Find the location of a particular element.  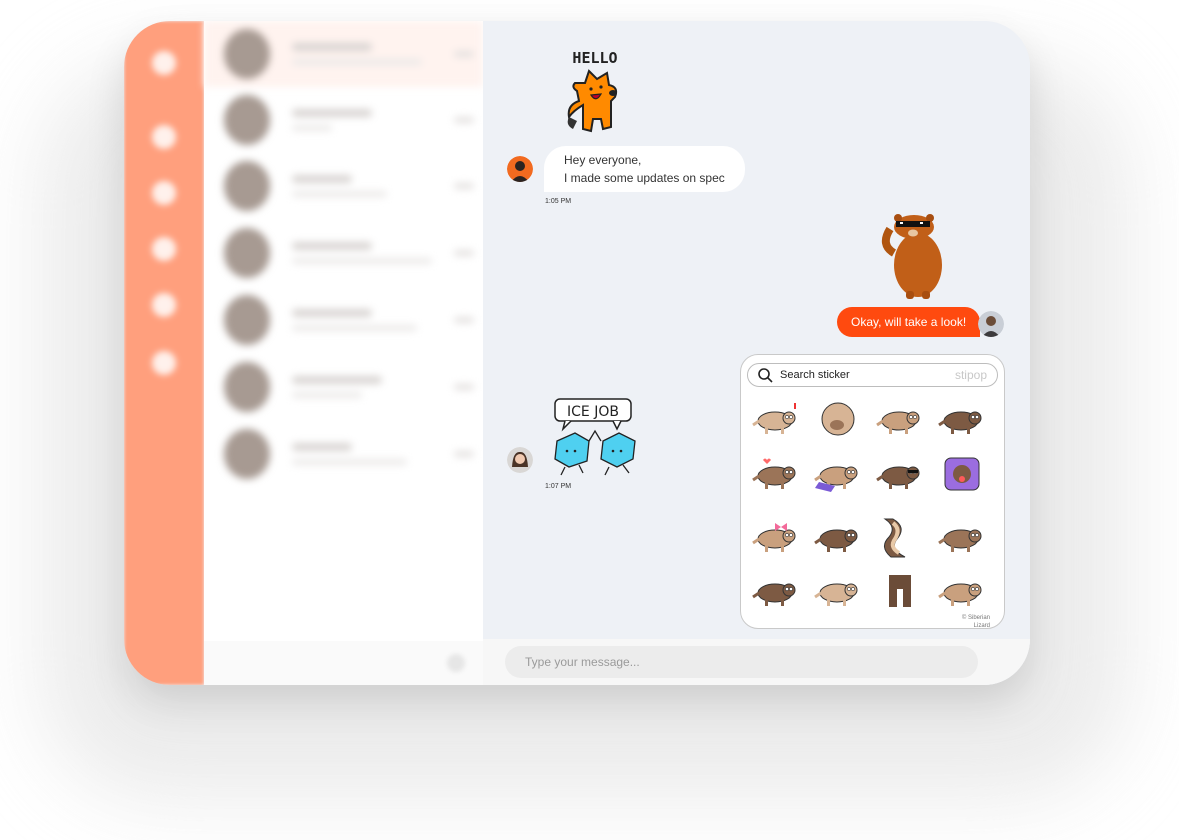

sticker-ferret-purple-box is located at coordinates (962, 474).